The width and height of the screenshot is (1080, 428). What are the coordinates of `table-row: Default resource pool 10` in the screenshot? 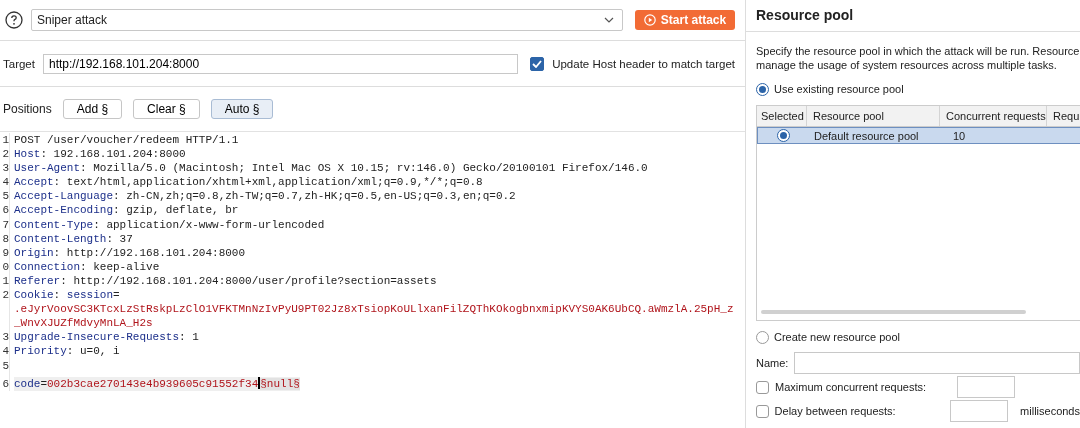 It's located at (918, 135).